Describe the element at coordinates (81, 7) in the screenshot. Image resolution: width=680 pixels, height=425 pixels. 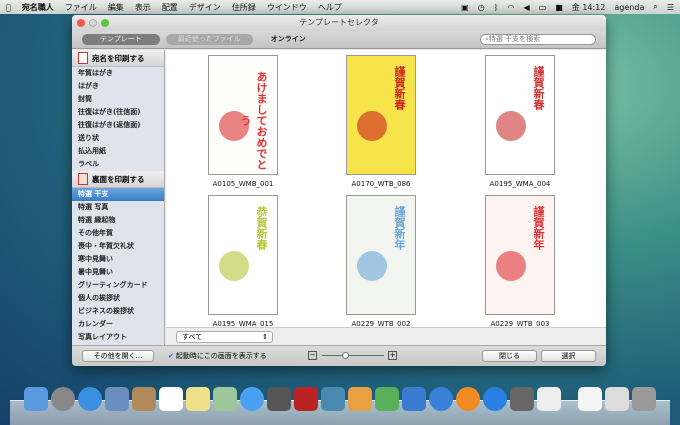
I see `menu-file: ファイル` at that location.